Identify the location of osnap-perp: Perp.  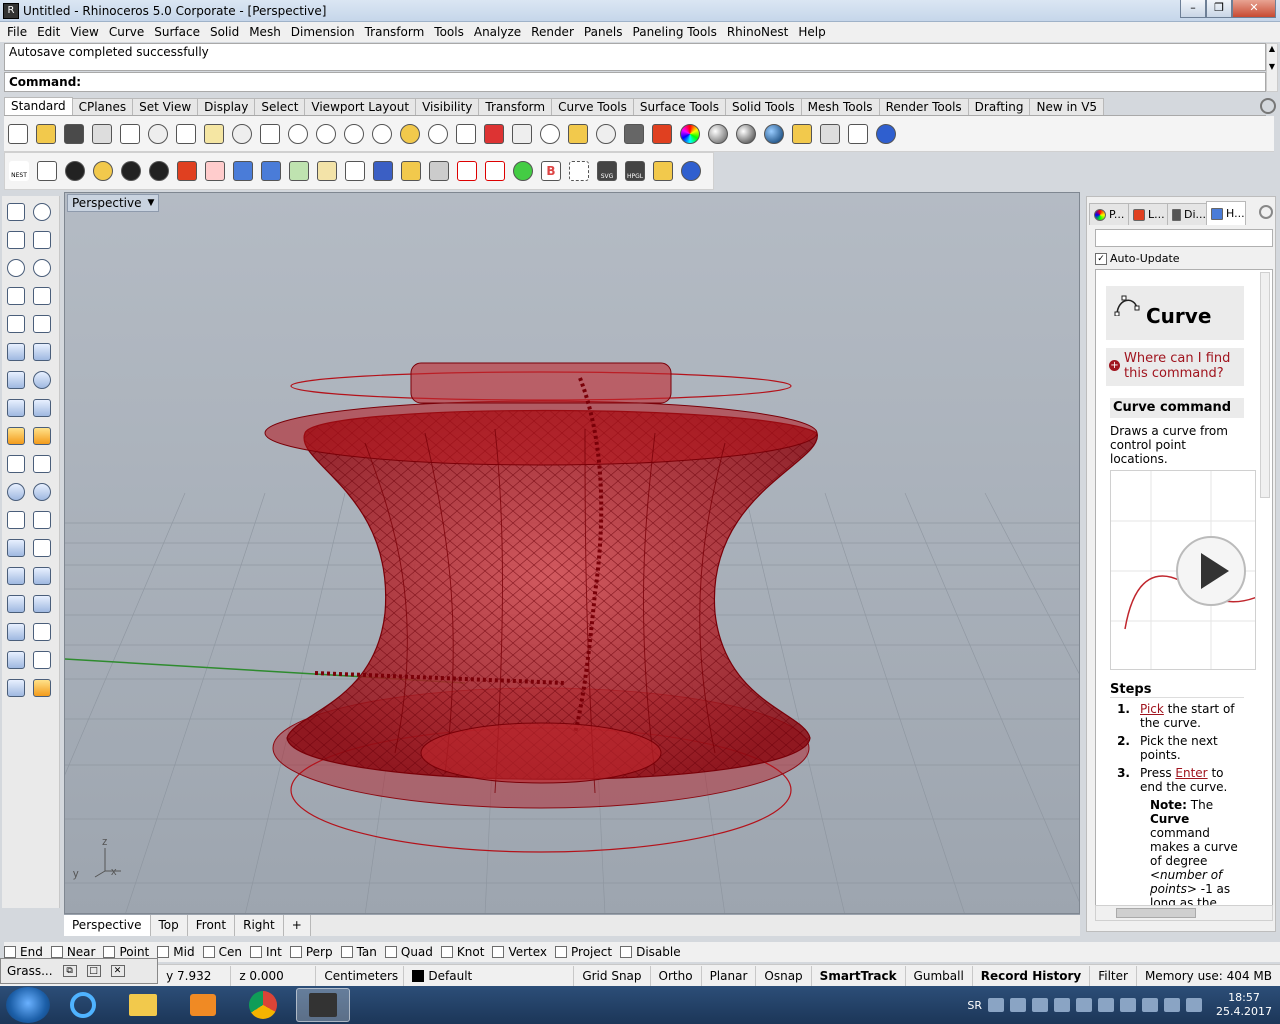
(311, 952).